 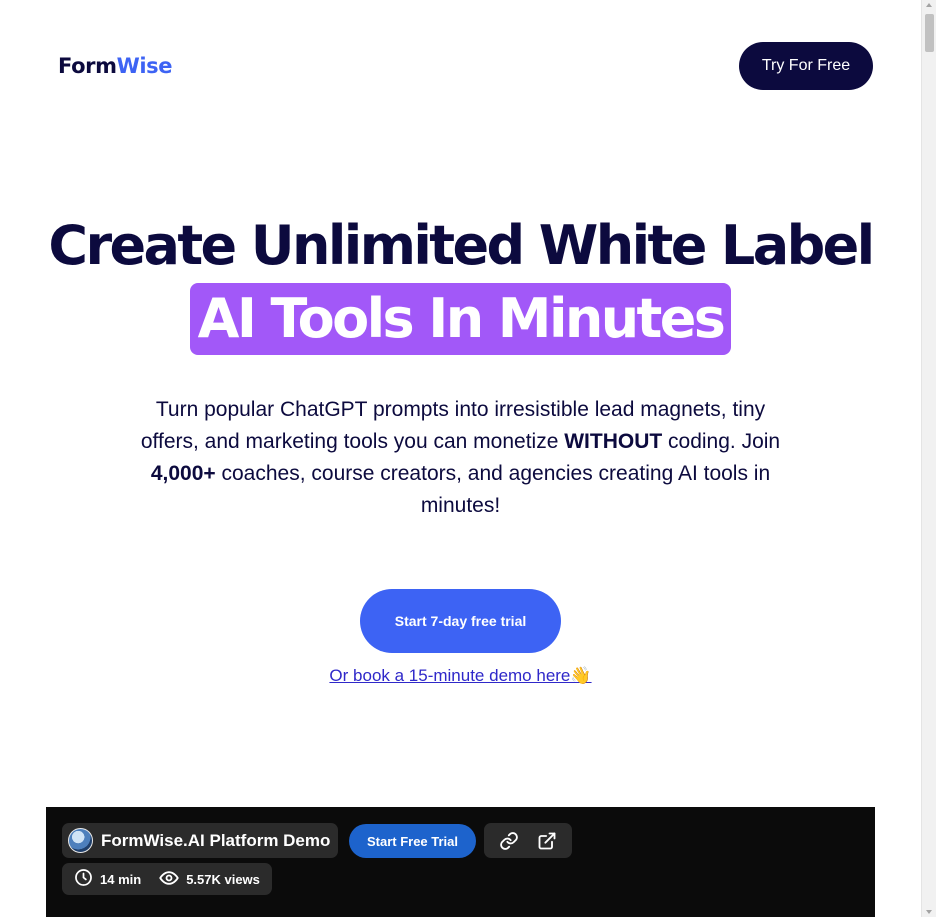 I want to click on sub-bold-count: 4,000+, so click(x=183, y=473).